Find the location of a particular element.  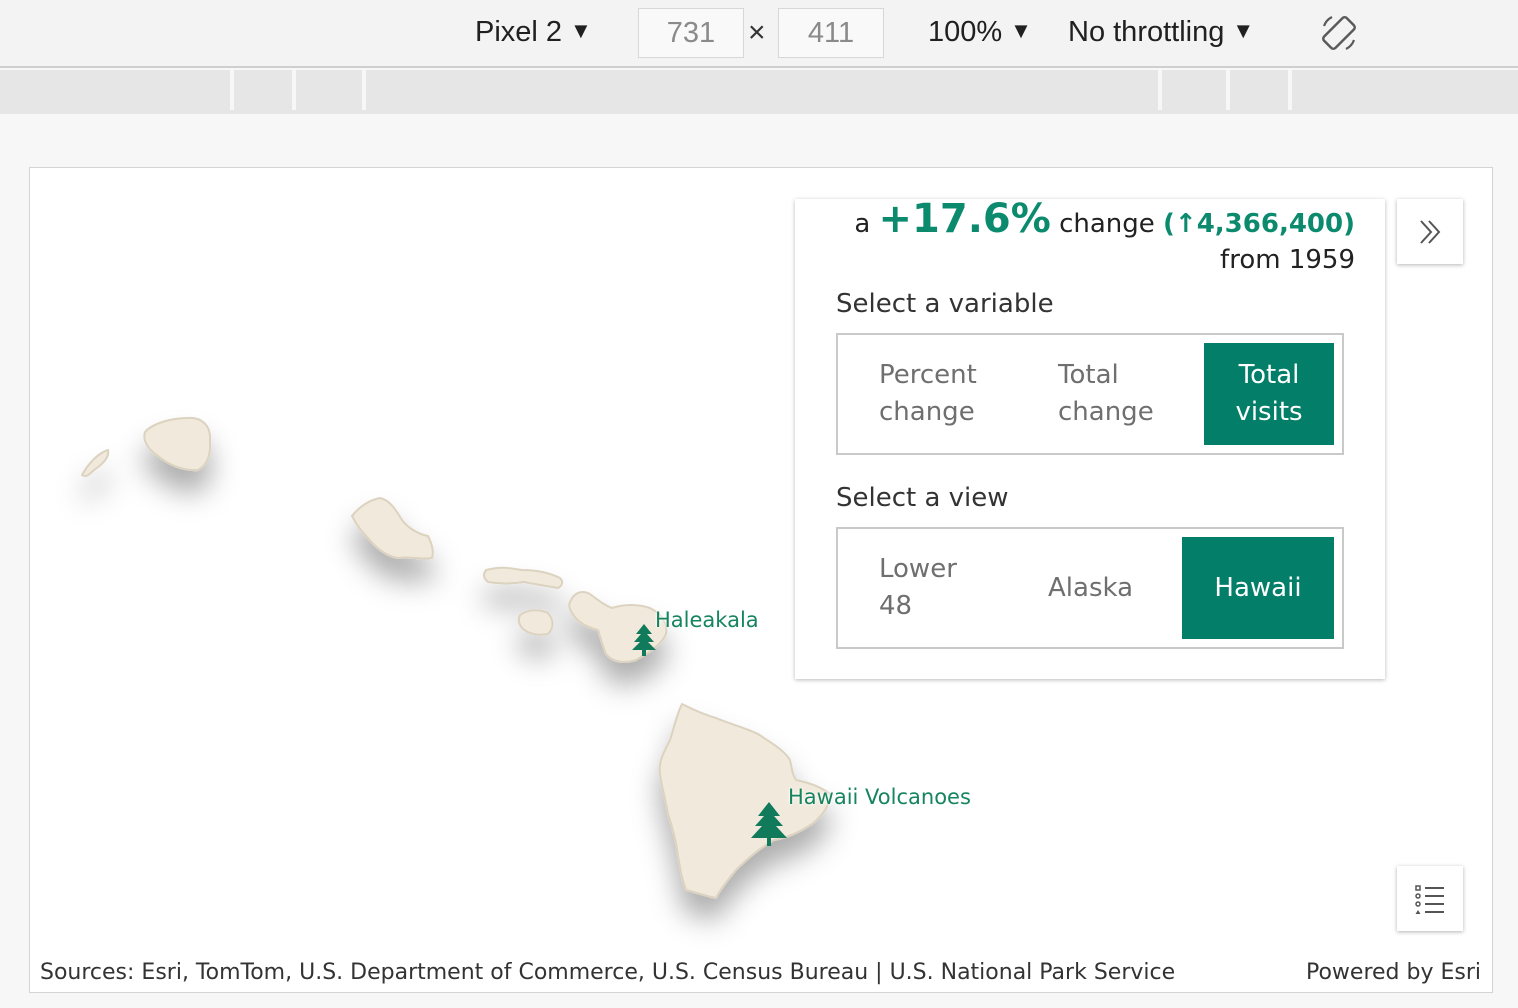

throttling-value: No throttling is located at coordinates (1146, 32).